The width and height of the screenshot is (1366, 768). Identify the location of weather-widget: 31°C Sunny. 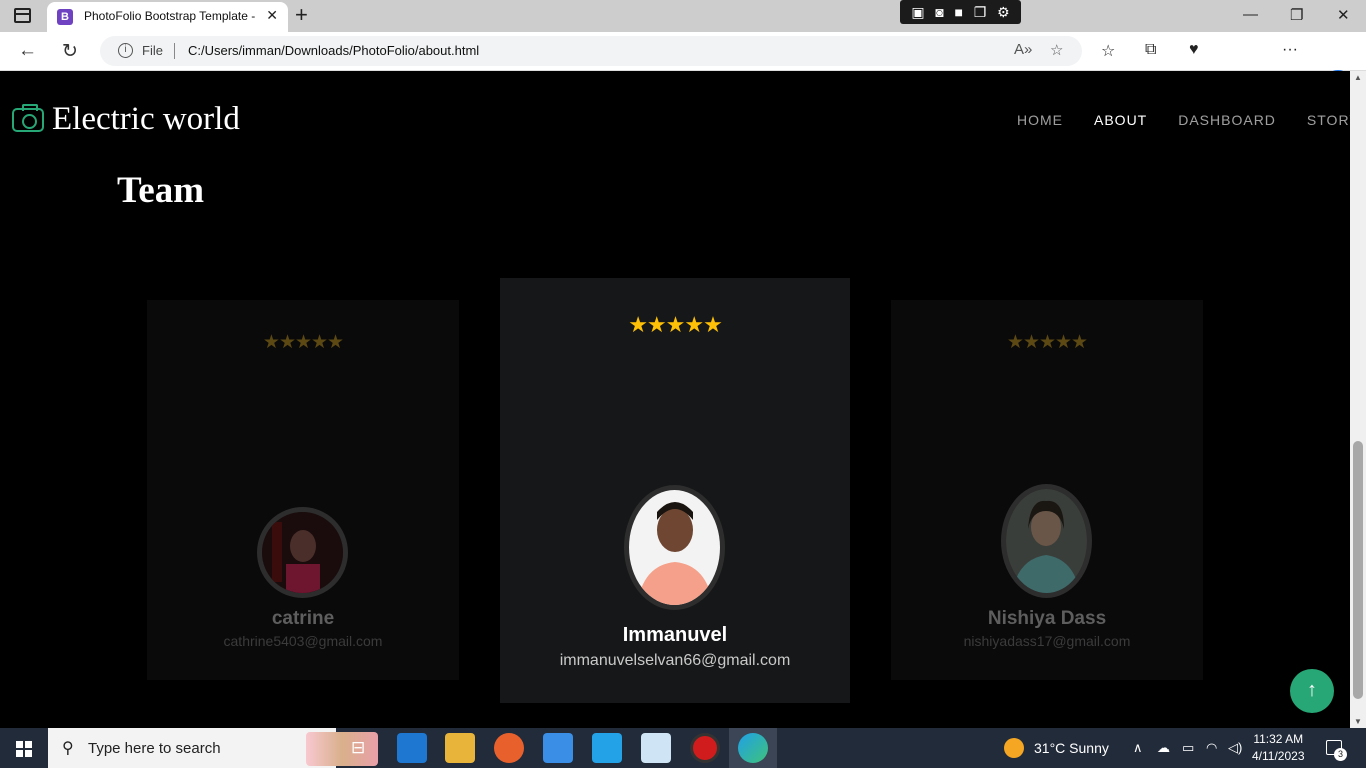
(1056, 748).